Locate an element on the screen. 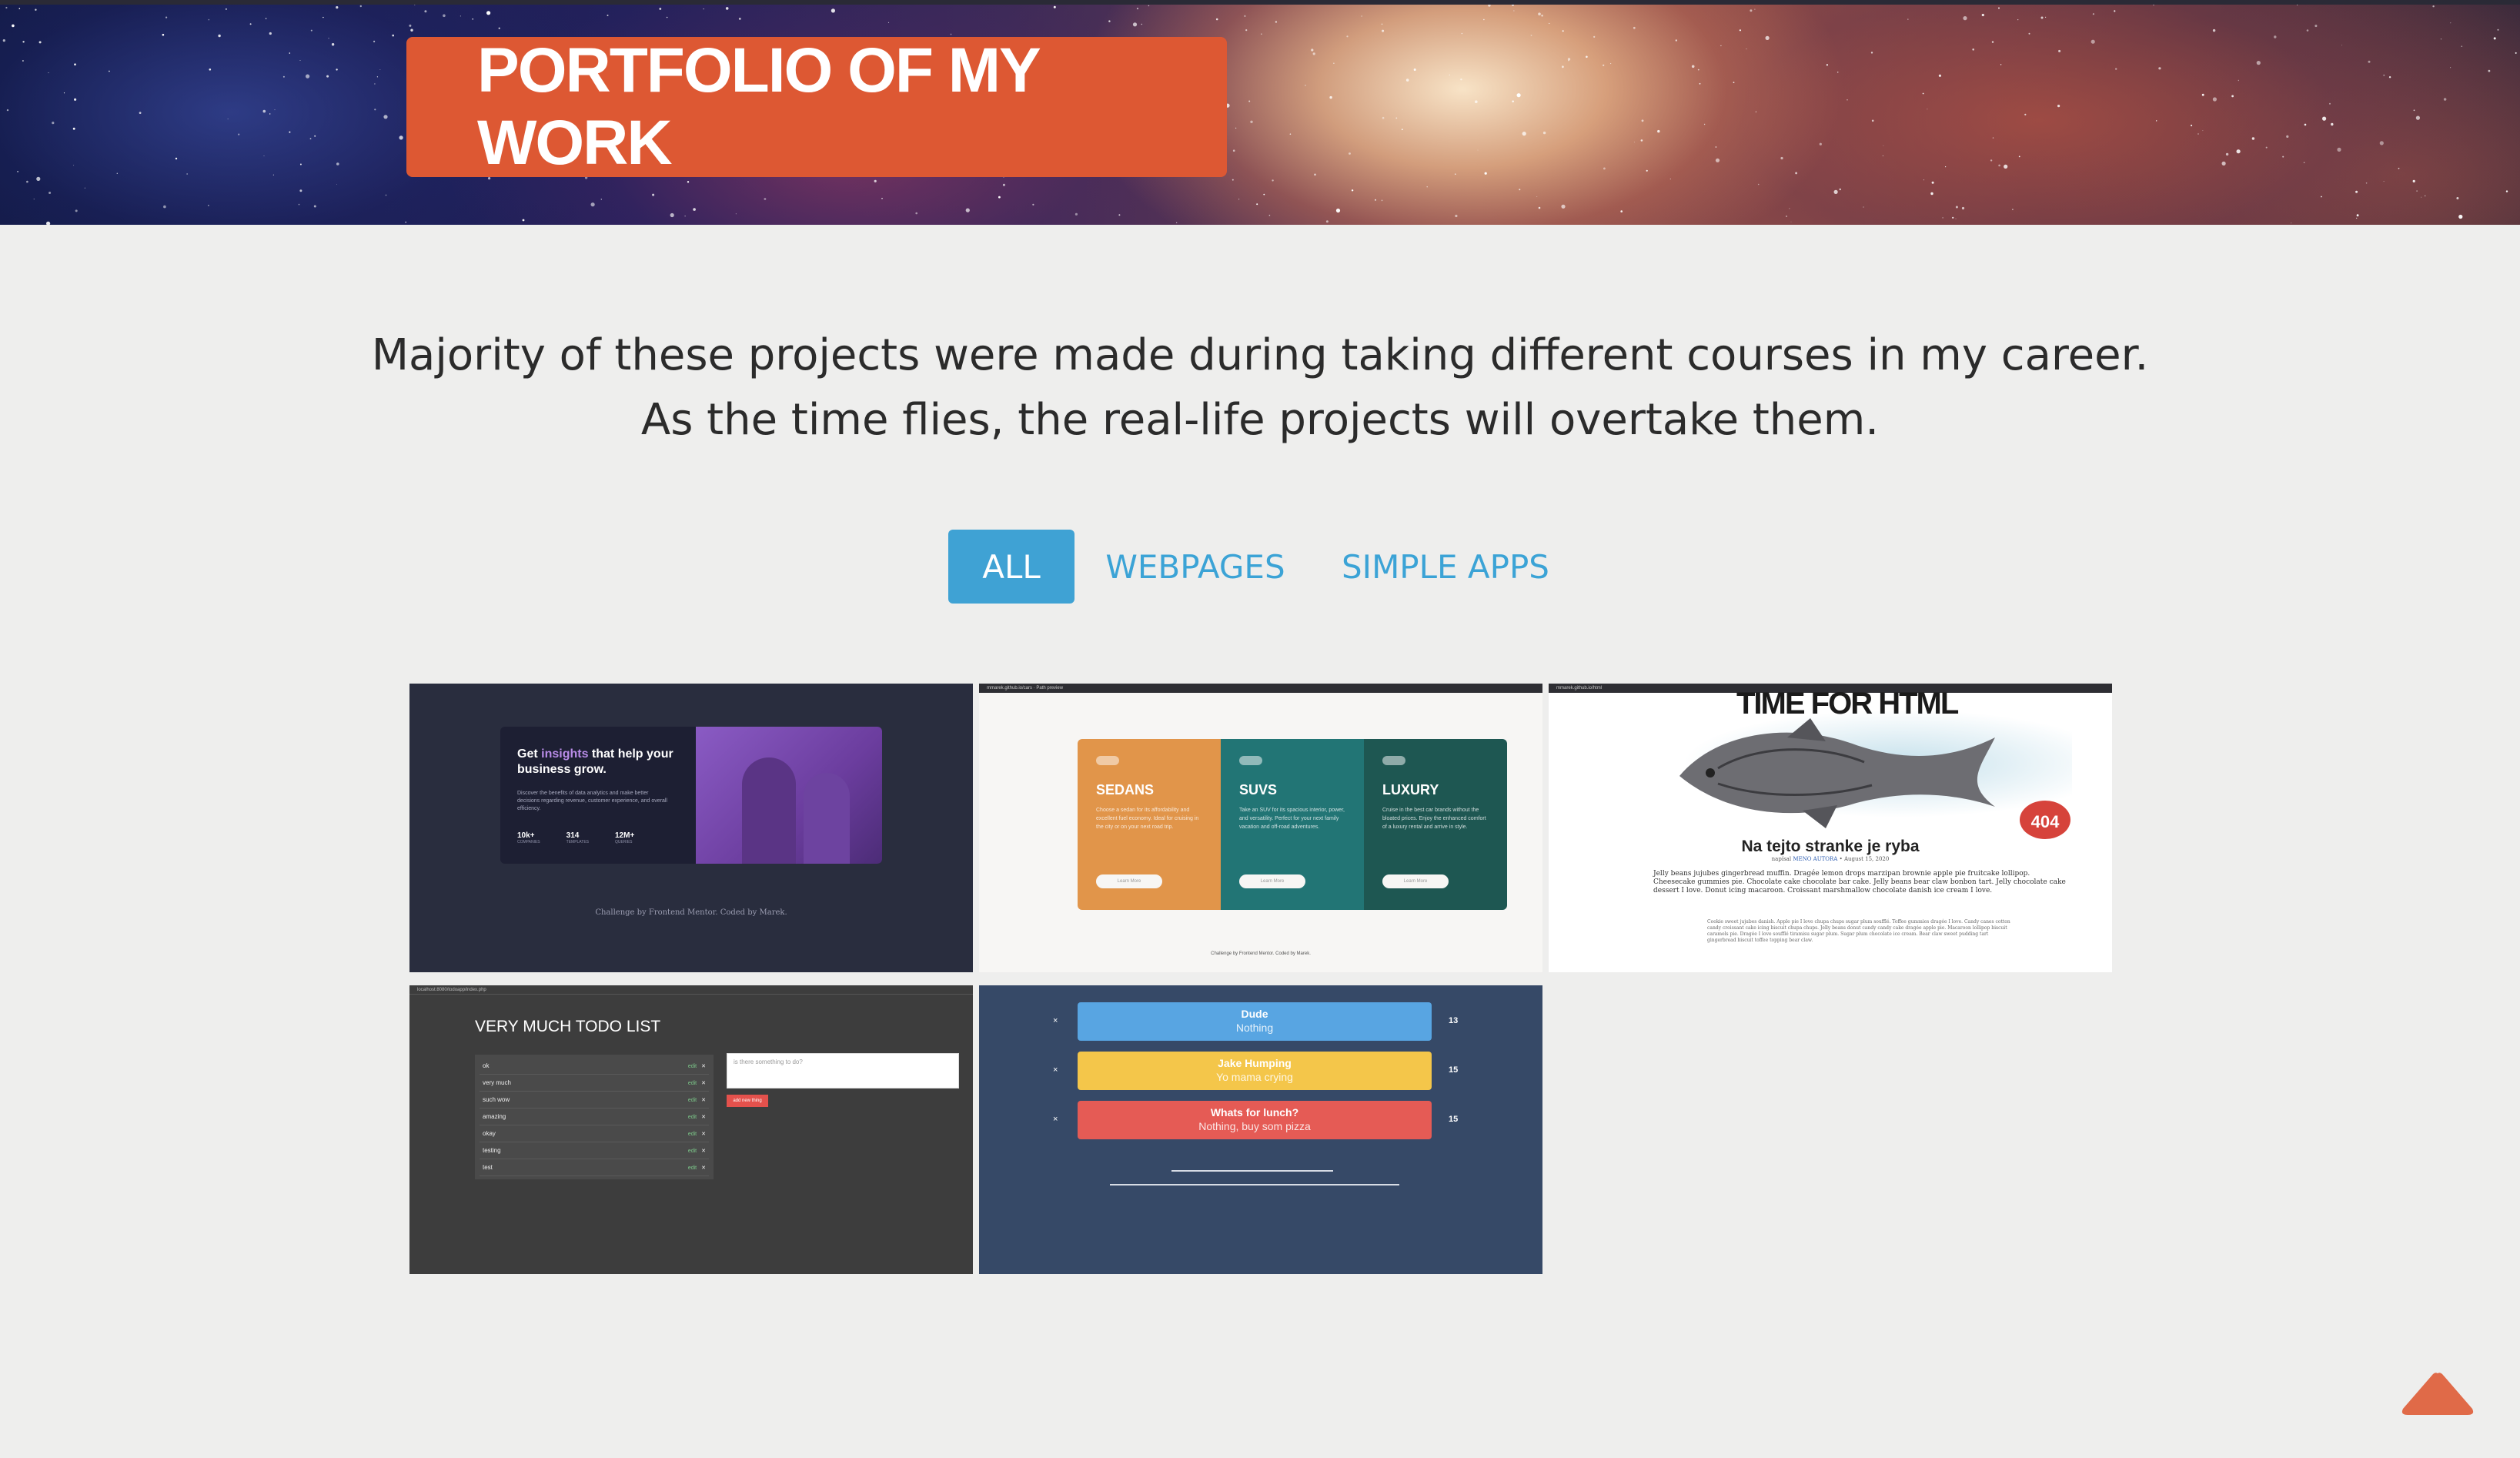 This screenshot has height=1458, width=2520. task-sub: Yo mama crying is located at coordinates (1254, 1077).